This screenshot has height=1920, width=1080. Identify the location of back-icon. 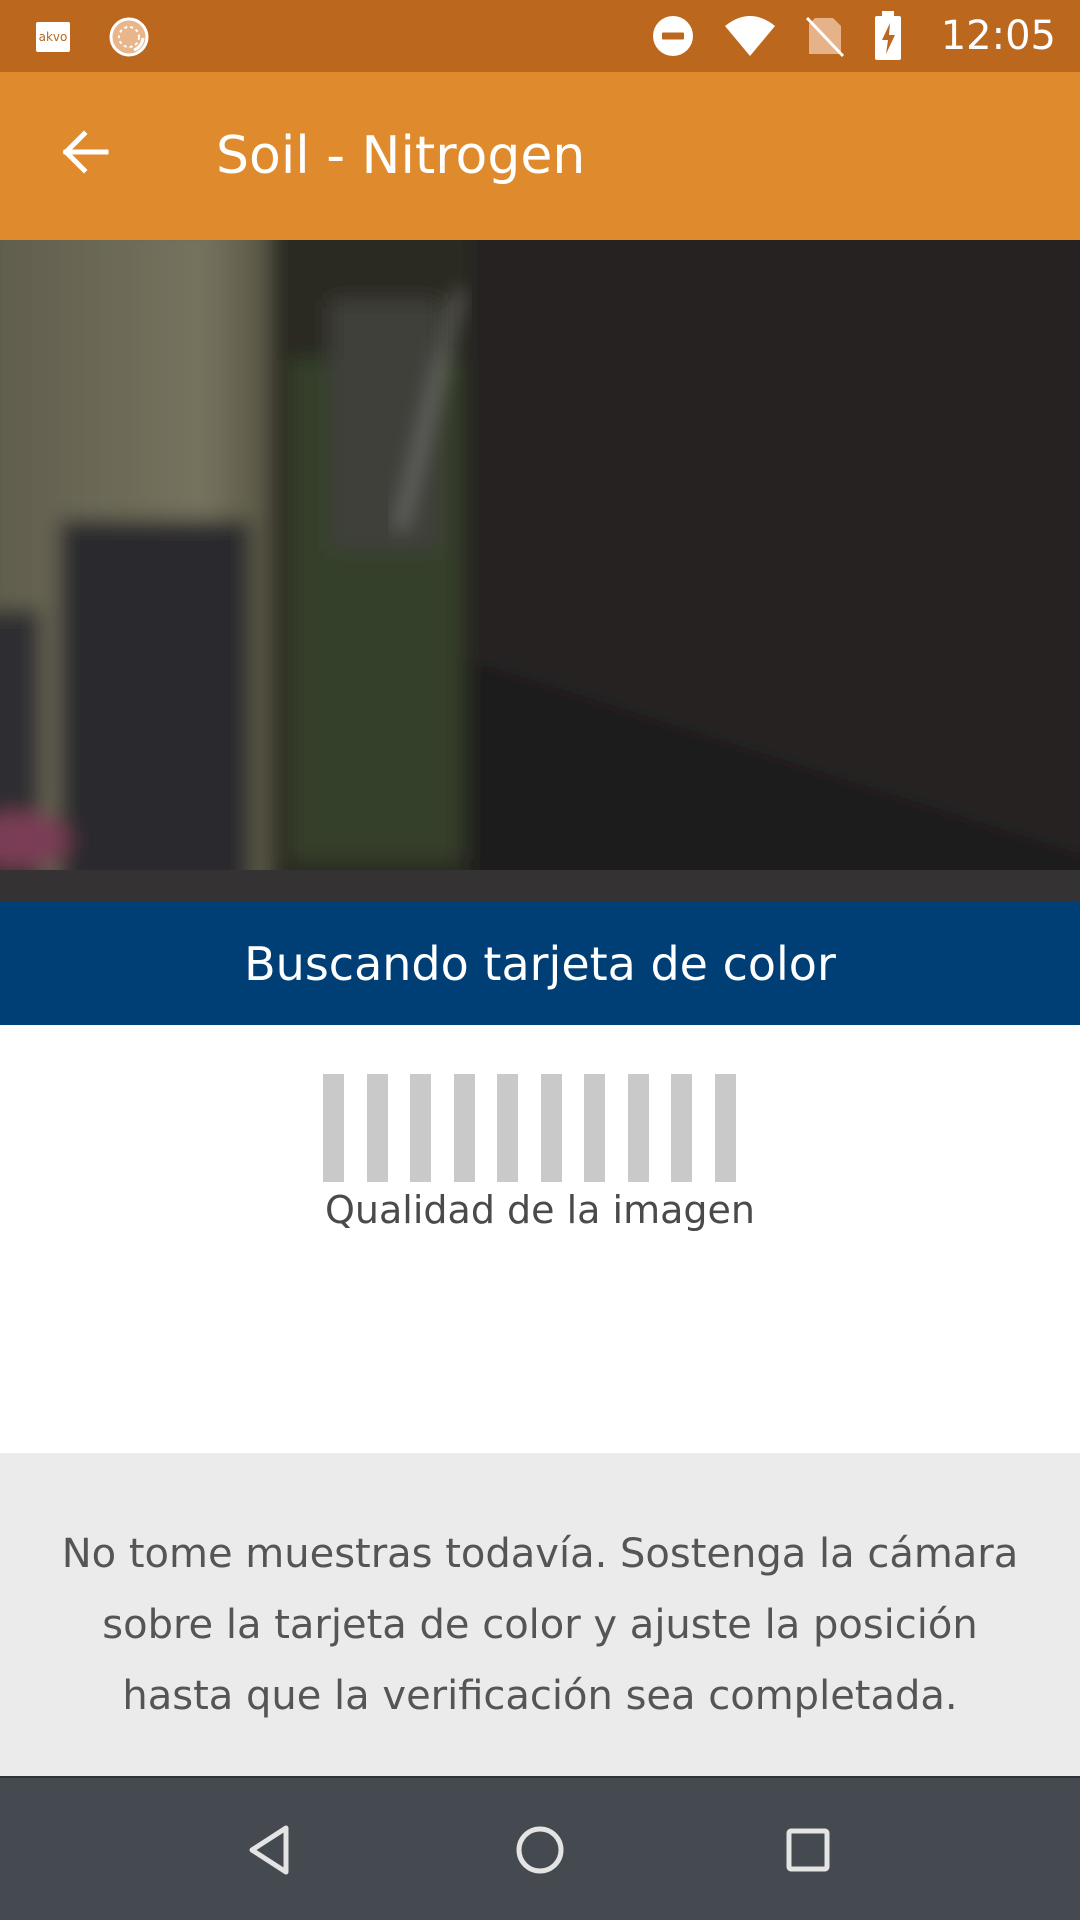
(269, 1850).